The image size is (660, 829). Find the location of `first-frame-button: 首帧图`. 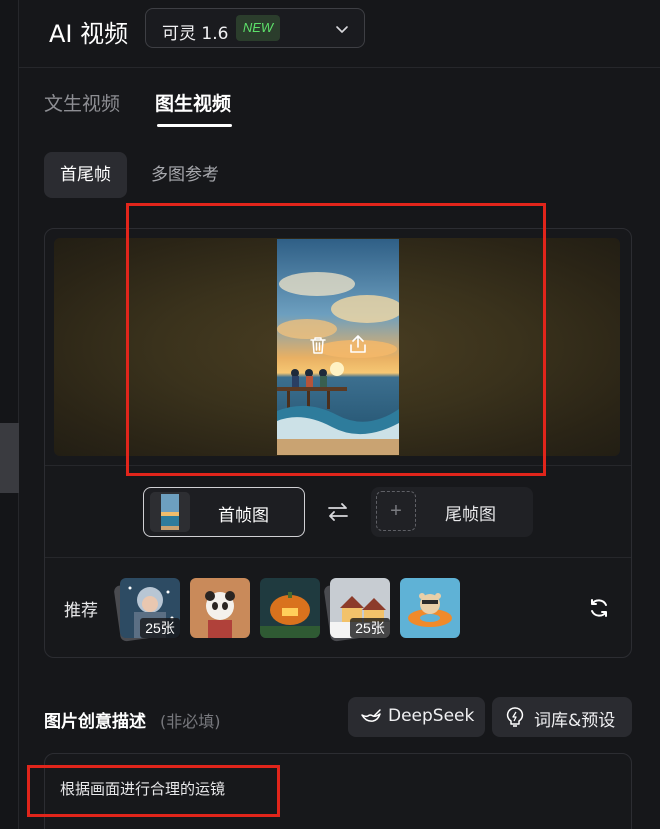

first-frame-button: 首帧图 is located at coordinates (224, 512).